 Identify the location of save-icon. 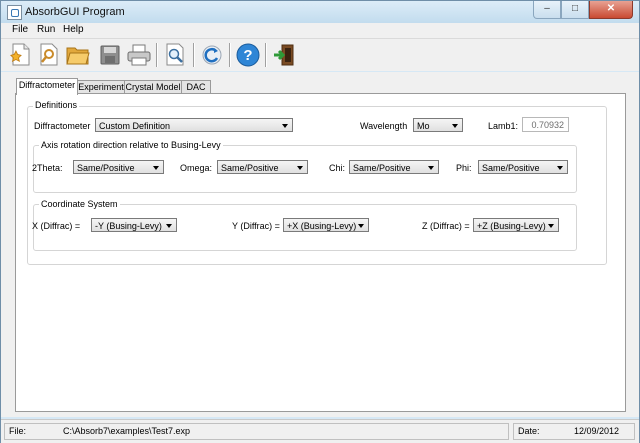
(110, 55).